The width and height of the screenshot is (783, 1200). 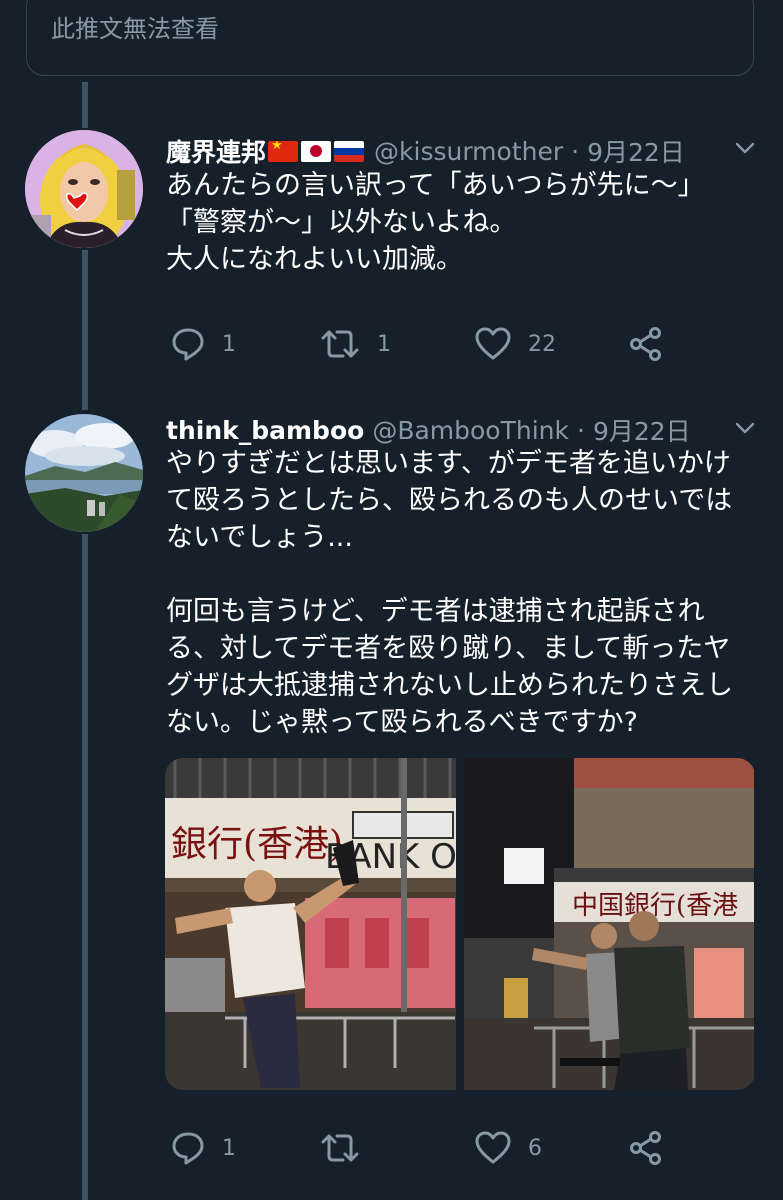 I want to click on tweet-actions: 1 6, so click(x=456, y=1150).